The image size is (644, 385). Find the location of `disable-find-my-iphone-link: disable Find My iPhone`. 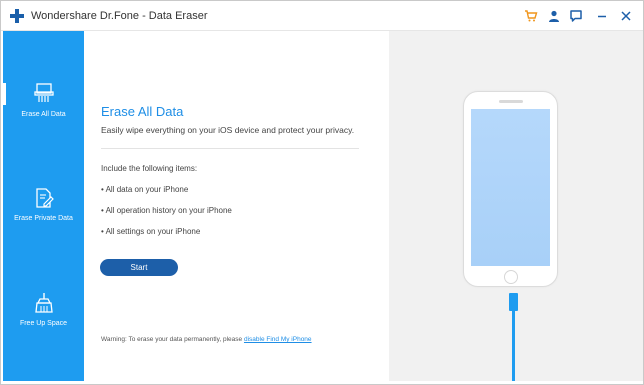

disable-find-my-iphone-link: disable Find My iPhone is located at coordinates (278, 339).